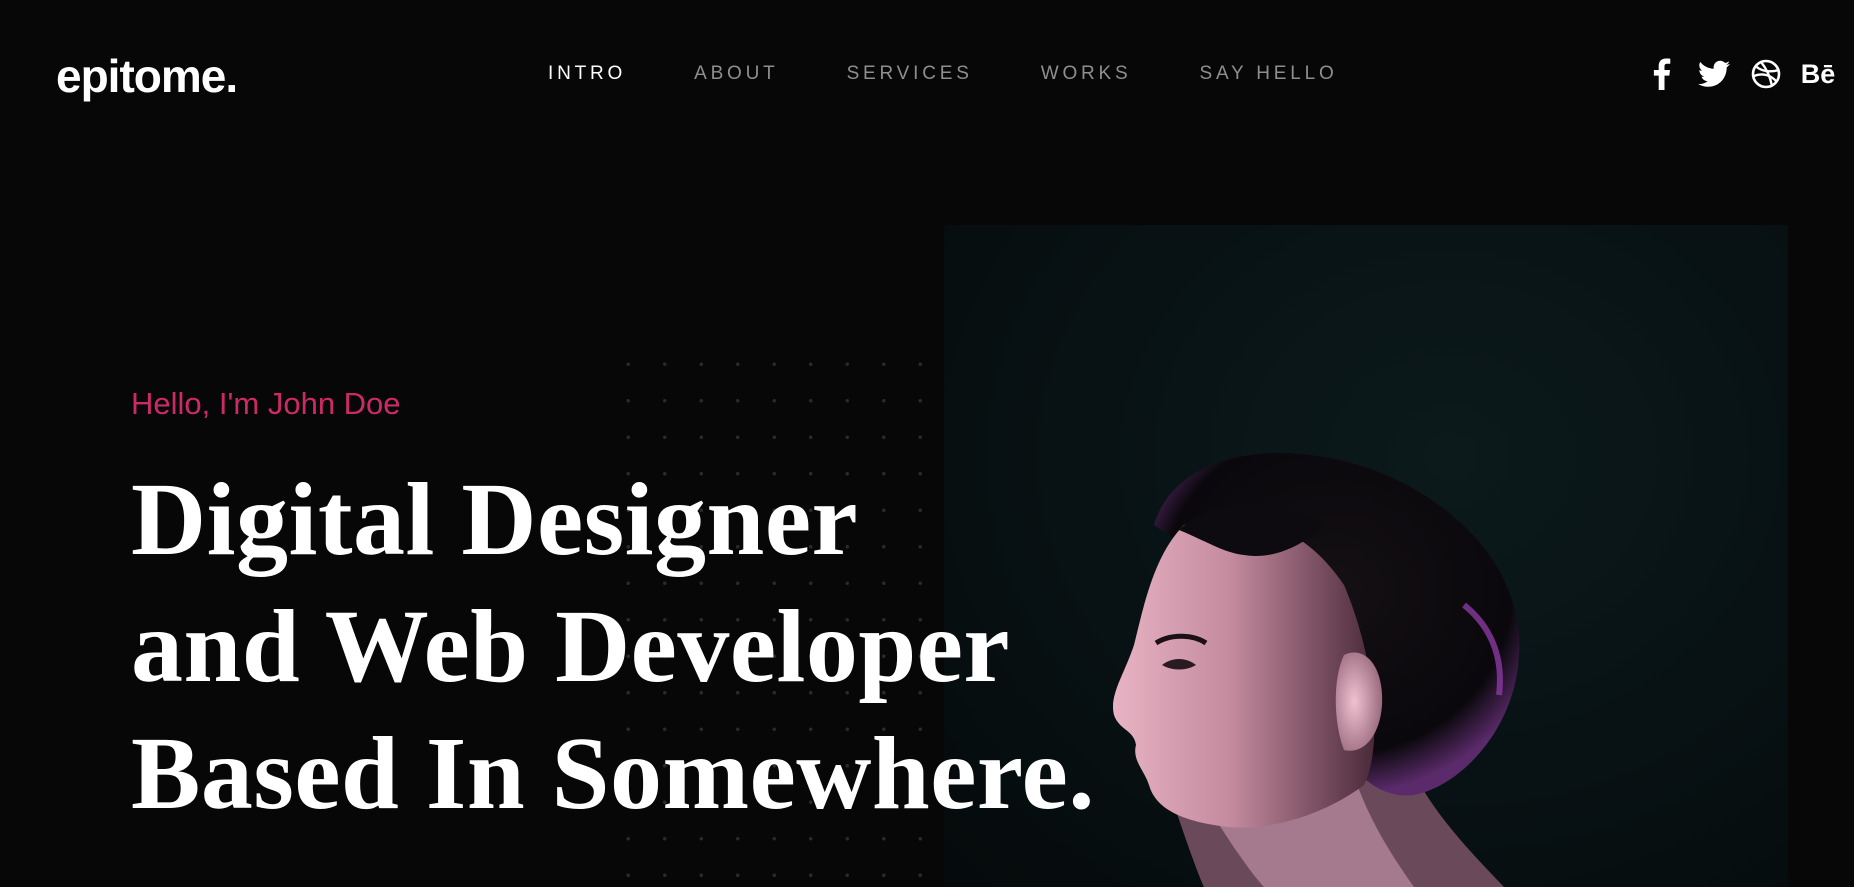  I want to click on hero-headline-line-1: Digital Designer, so click(495, 519).